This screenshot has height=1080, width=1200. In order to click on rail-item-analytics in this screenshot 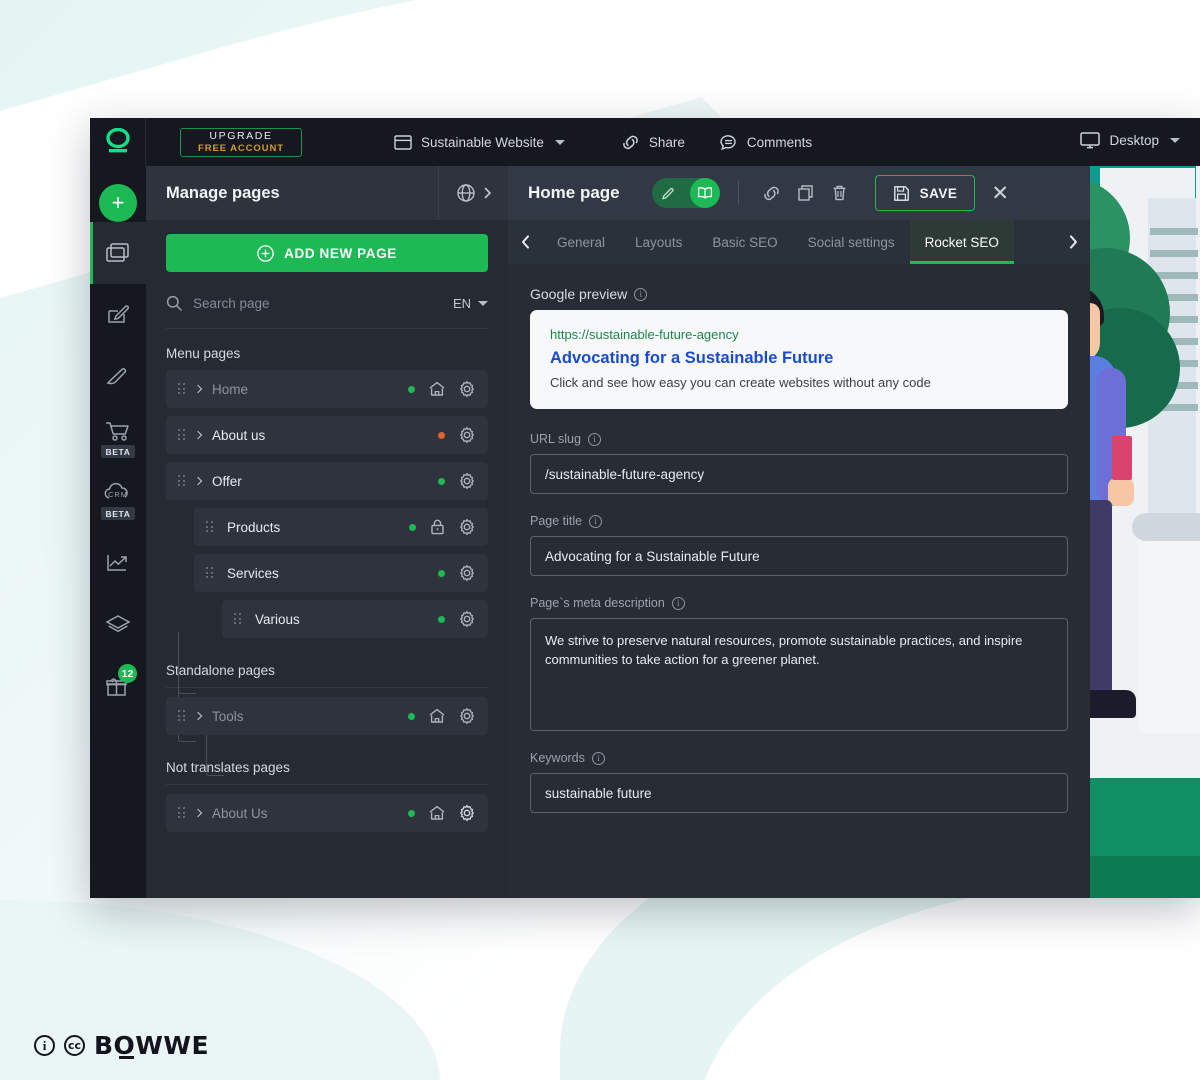, I will do `click(118, 563)`.